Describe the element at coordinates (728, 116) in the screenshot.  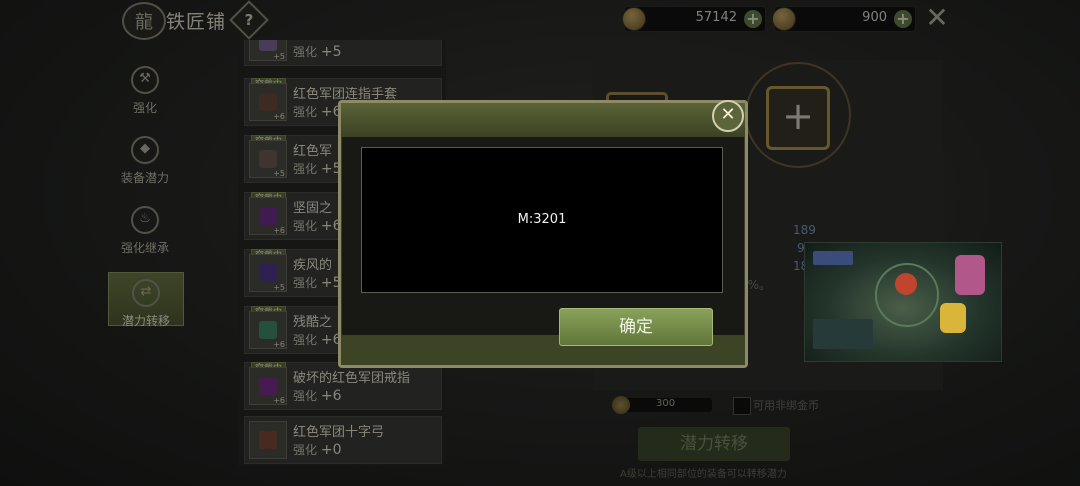
I see `dialog-close-button: ✕` at that location.